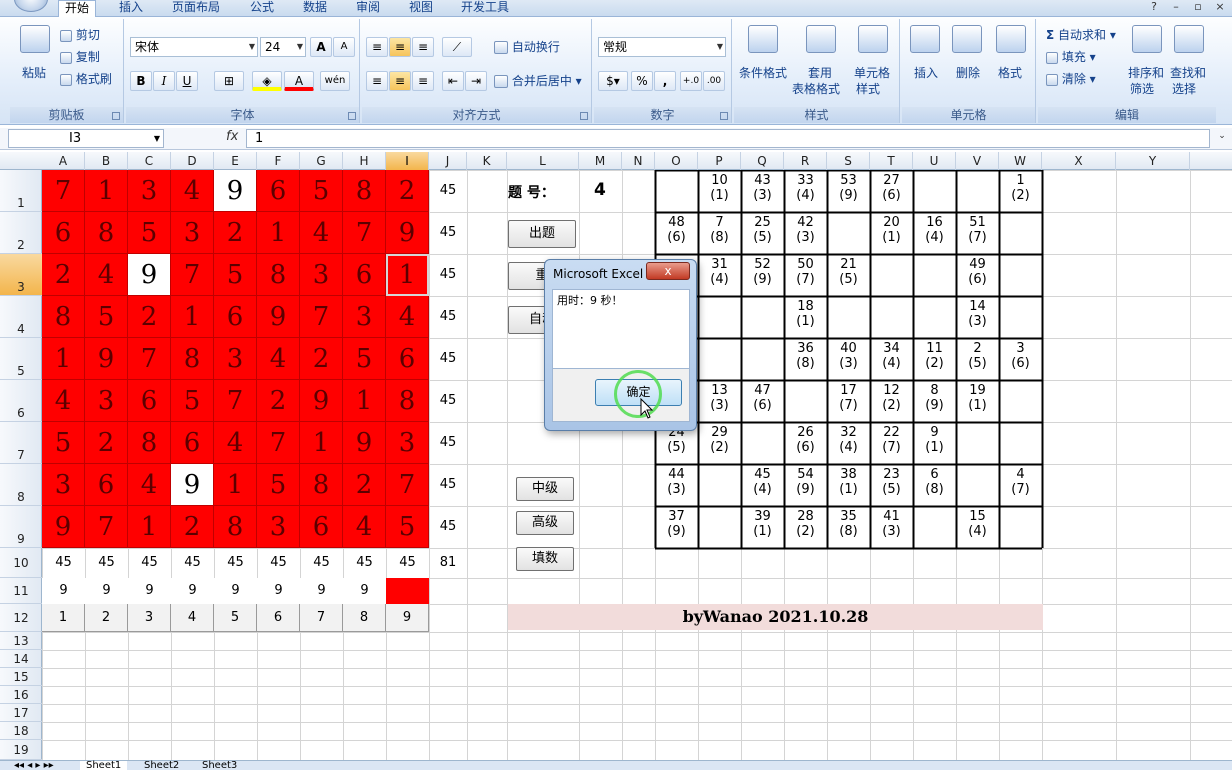 The width and height of the screenshot is (1232, 770). Describe the element at coordinates (977, 317) in the screenshot. I see `puzzle-cell: 14 (3)` at that location.